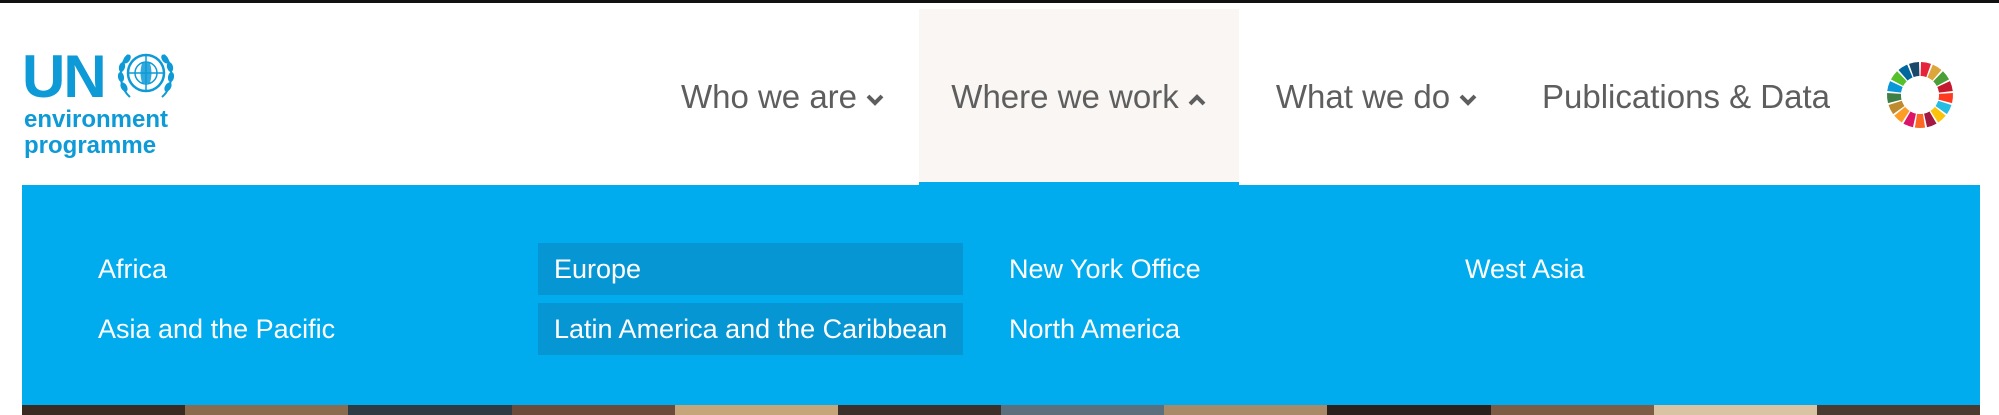 The width and height of the screenshot is (1999, 415). Describe the element at coordinates (1637, 269) in the screenshot. I see `region-link-west-asia: West Asia` at that location.